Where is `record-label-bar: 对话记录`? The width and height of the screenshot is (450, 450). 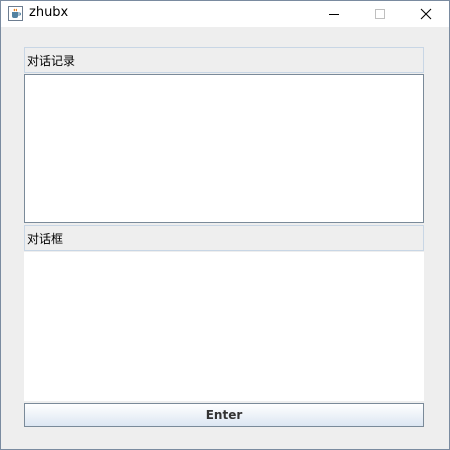
record-label-bar: 对话记录 is located at coordinates (224, 60).